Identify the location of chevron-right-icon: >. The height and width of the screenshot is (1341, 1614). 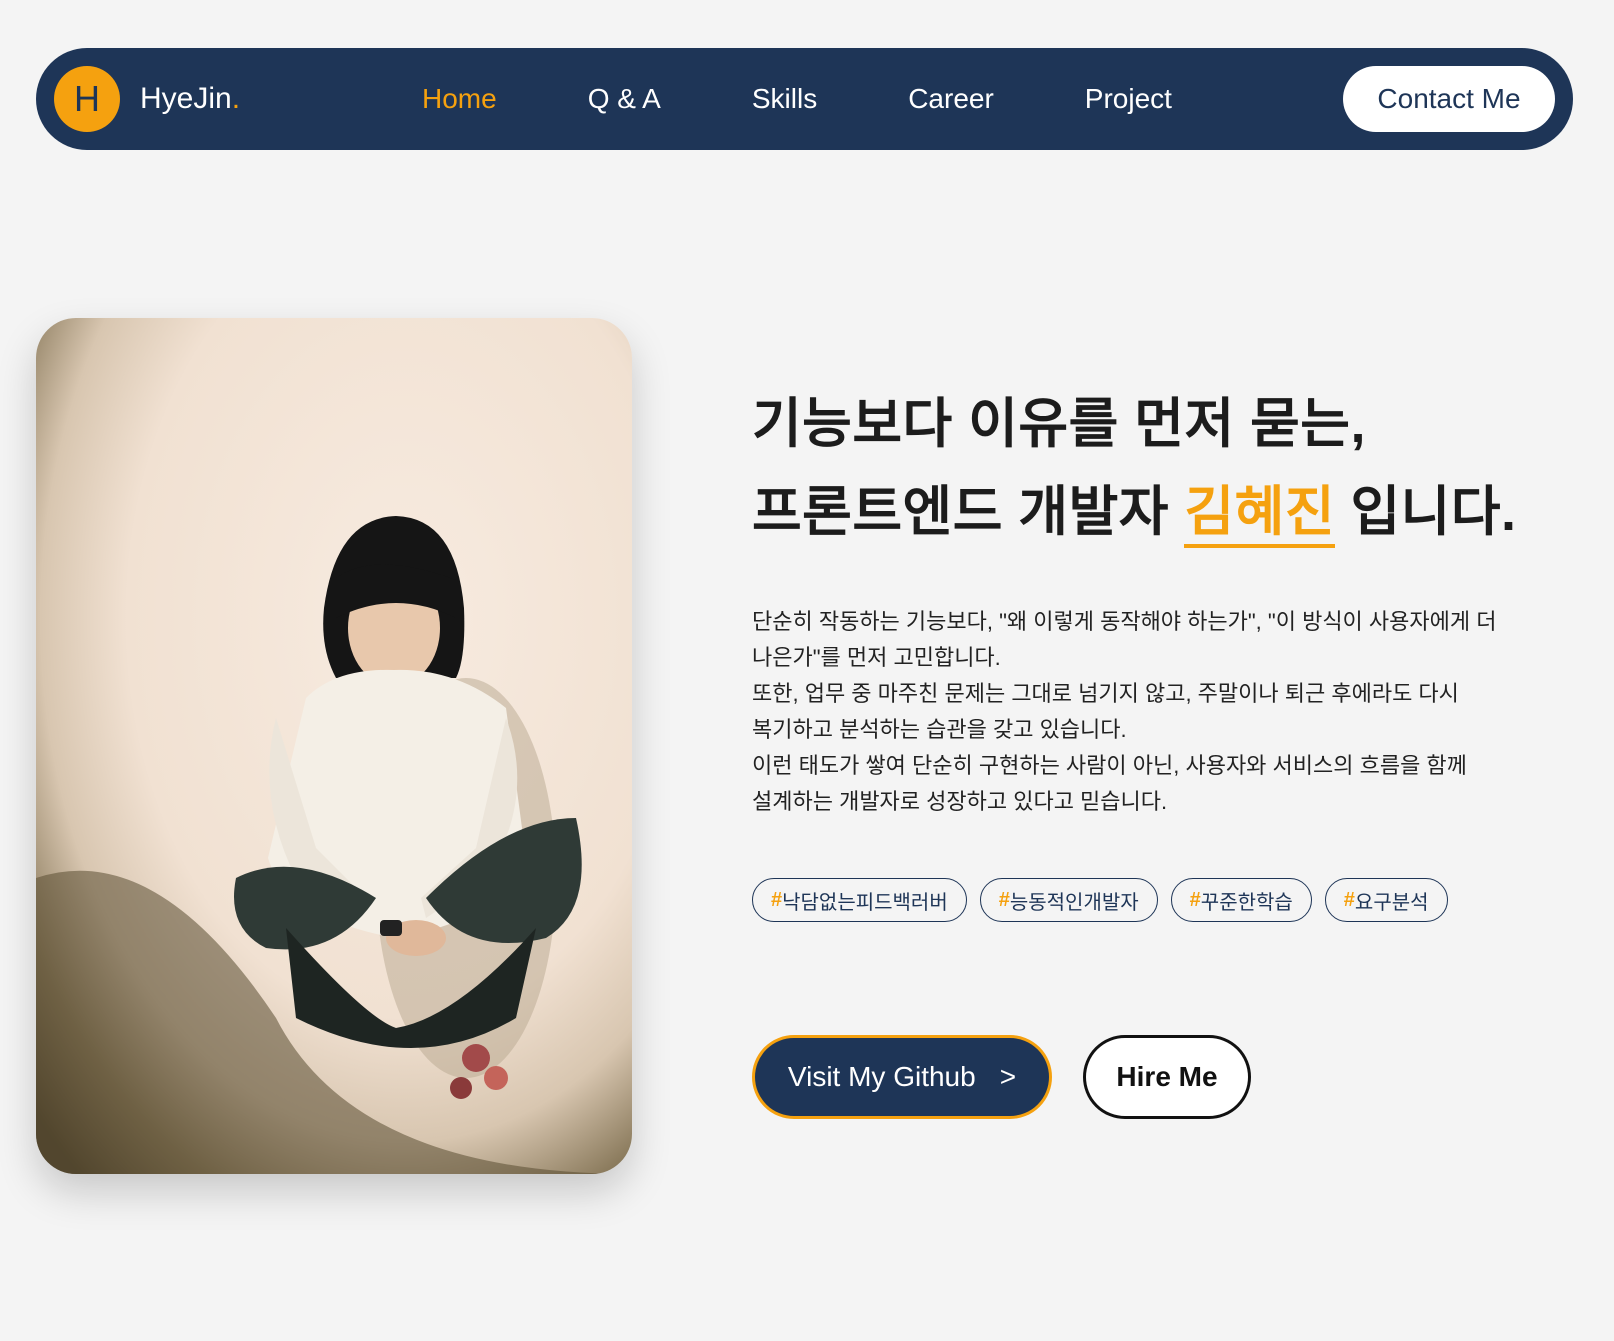
(1008, 1076).